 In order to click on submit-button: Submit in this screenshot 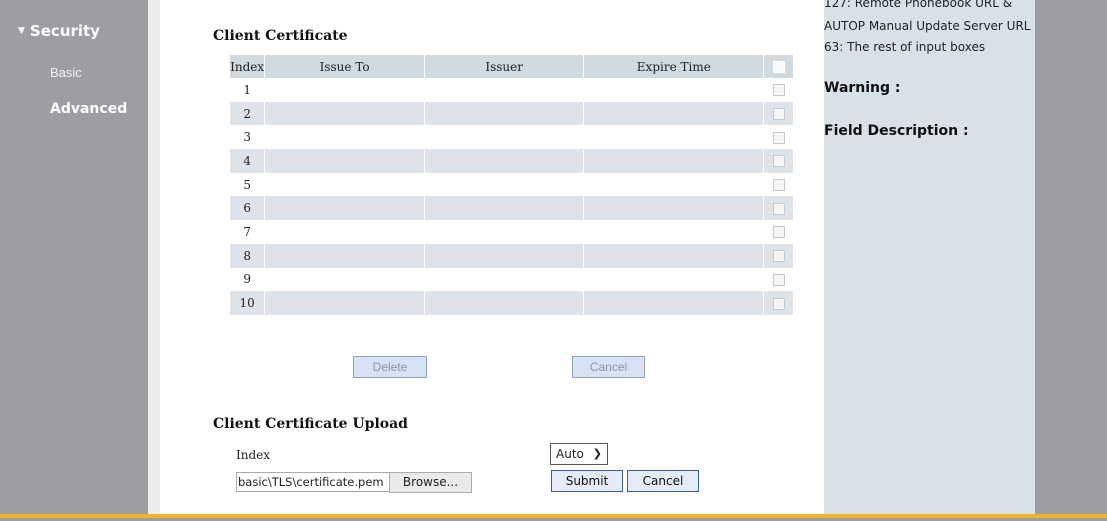, I will do `click(587, 481)`.